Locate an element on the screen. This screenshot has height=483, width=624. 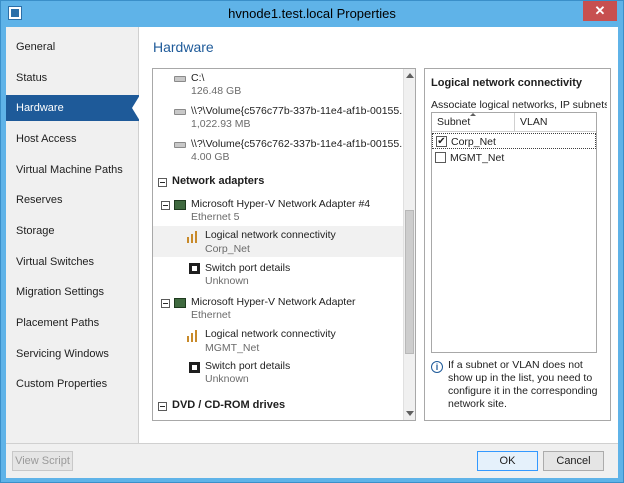
detail-title: Logical network connectivity is located at coordinates (506, 83).